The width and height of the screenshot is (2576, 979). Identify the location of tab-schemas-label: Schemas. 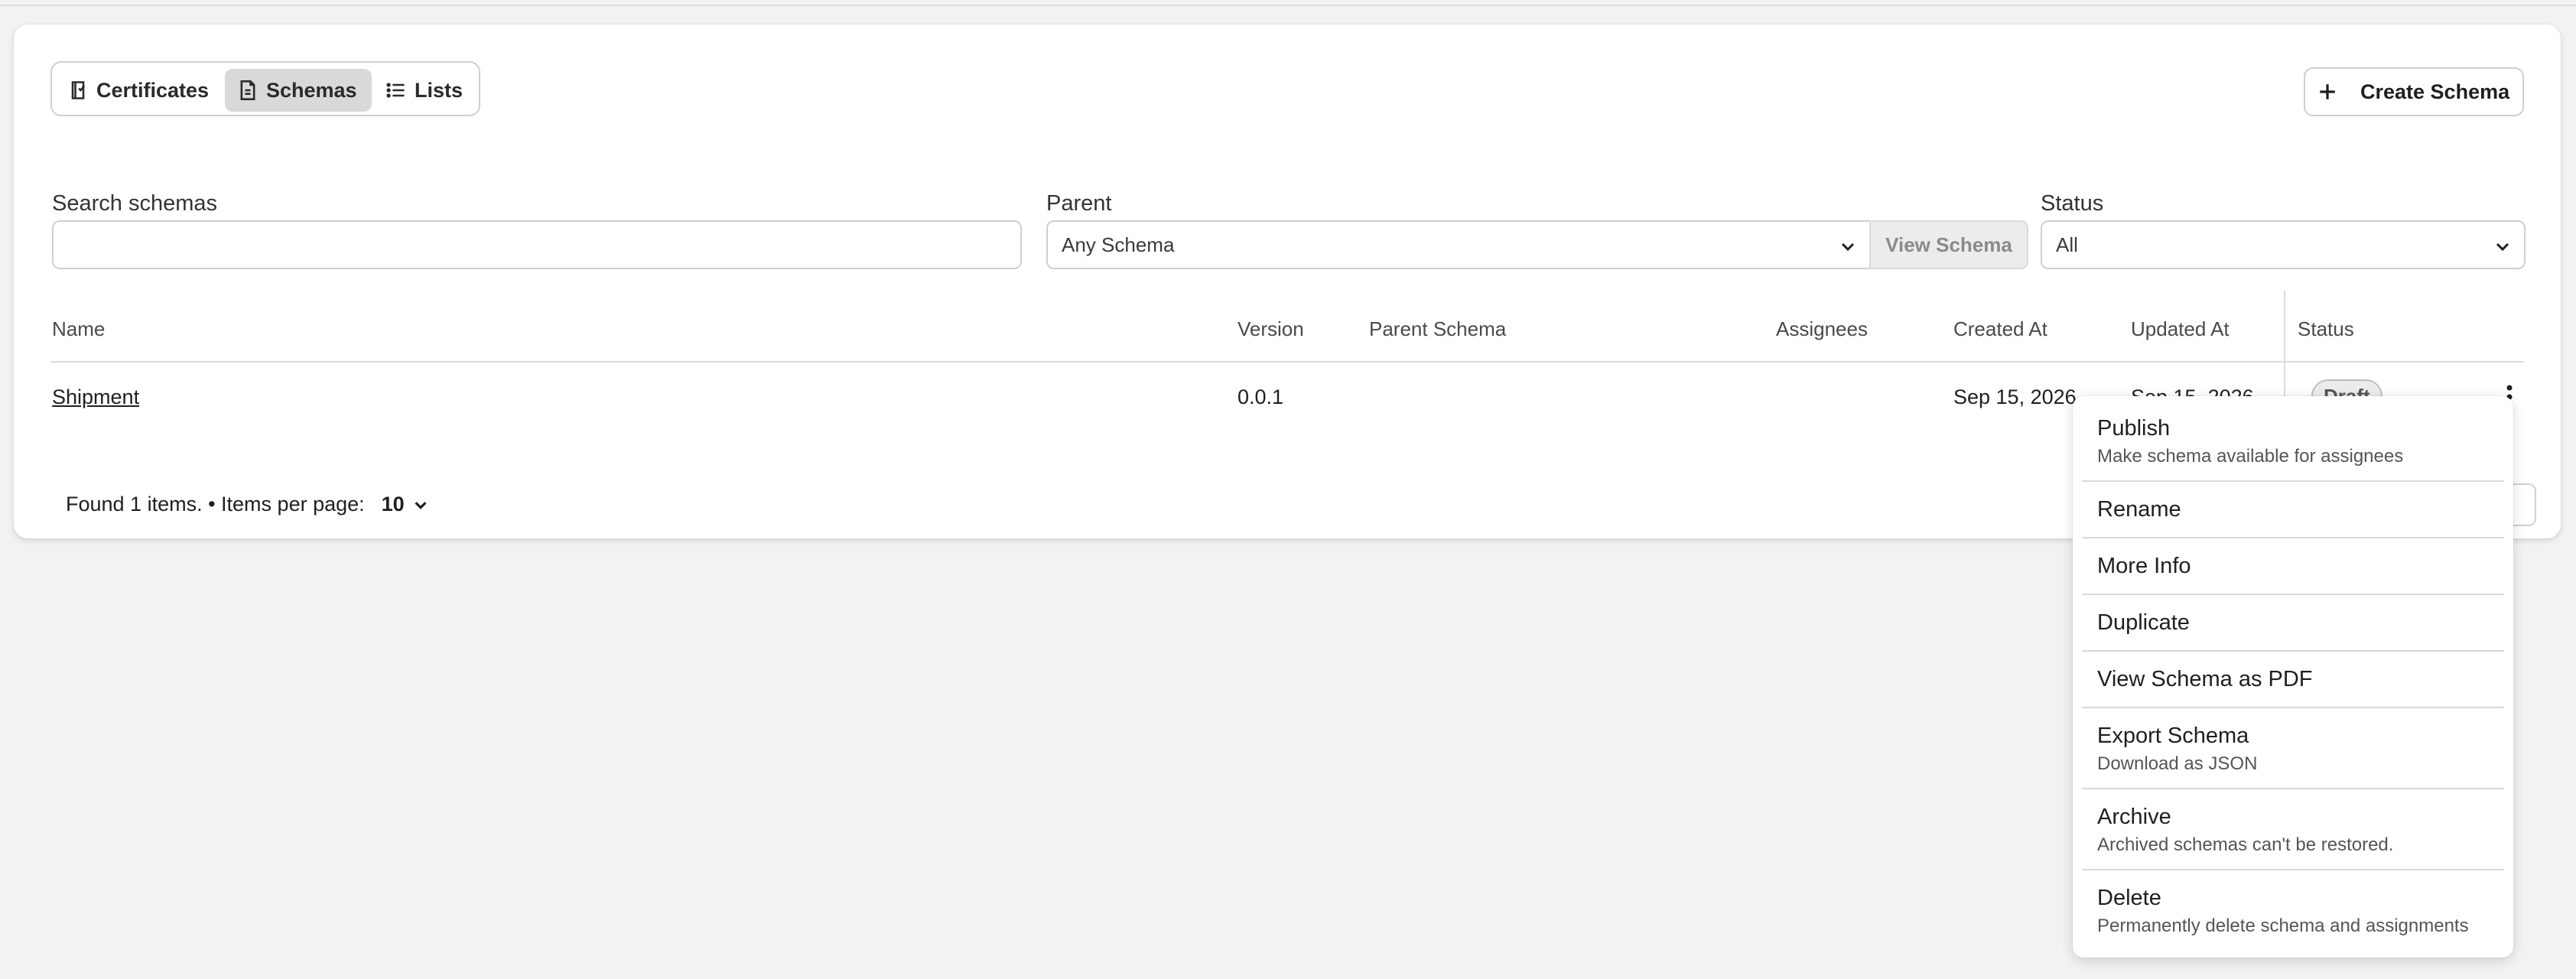
(311, 90).